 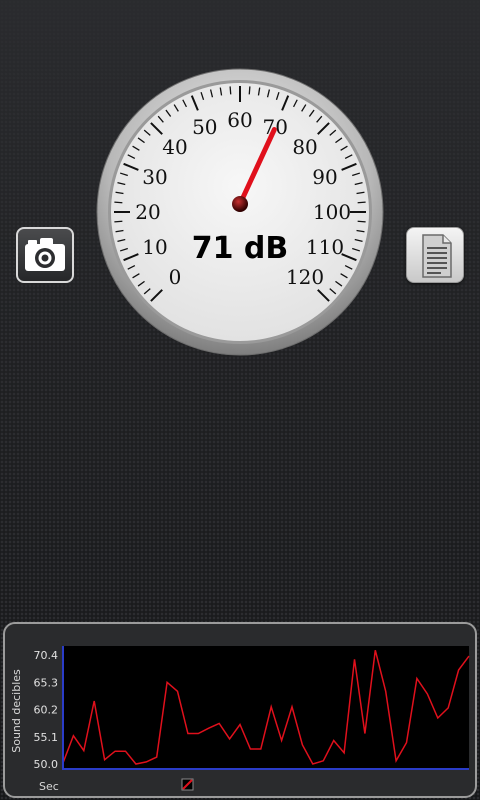 What do you see at coordinates (174, 147) in the screenshot?
I see `gauge-scale-label: 40` at bounding box center [174, 147].